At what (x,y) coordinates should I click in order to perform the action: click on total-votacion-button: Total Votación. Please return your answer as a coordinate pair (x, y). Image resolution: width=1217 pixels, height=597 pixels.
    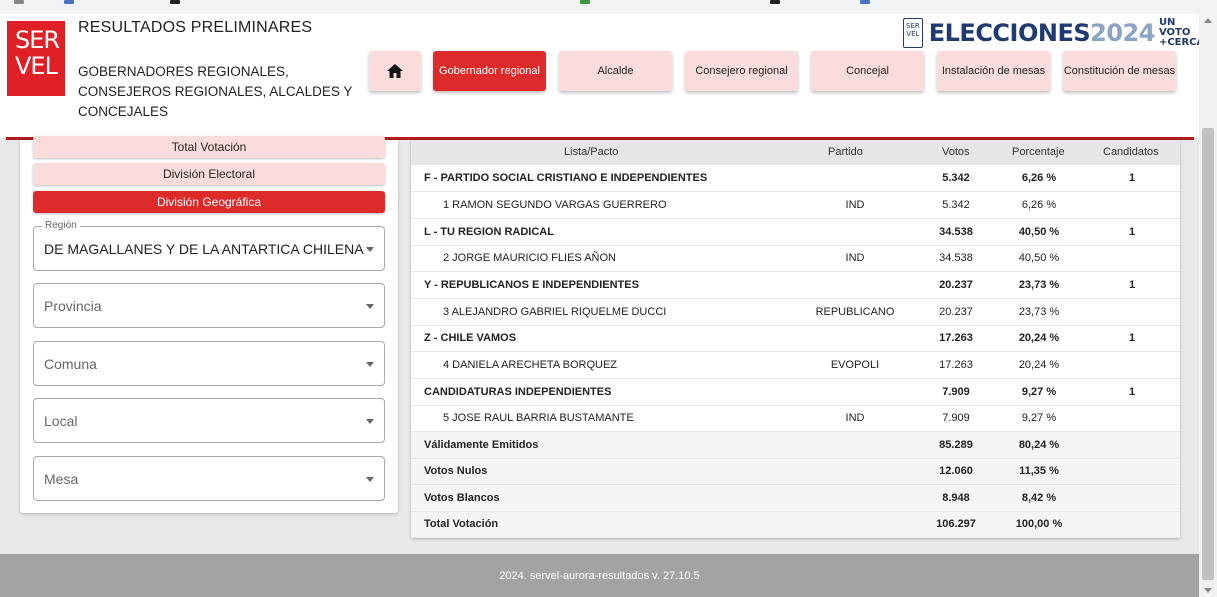
    Looking at the image, I should click on (209, 147).